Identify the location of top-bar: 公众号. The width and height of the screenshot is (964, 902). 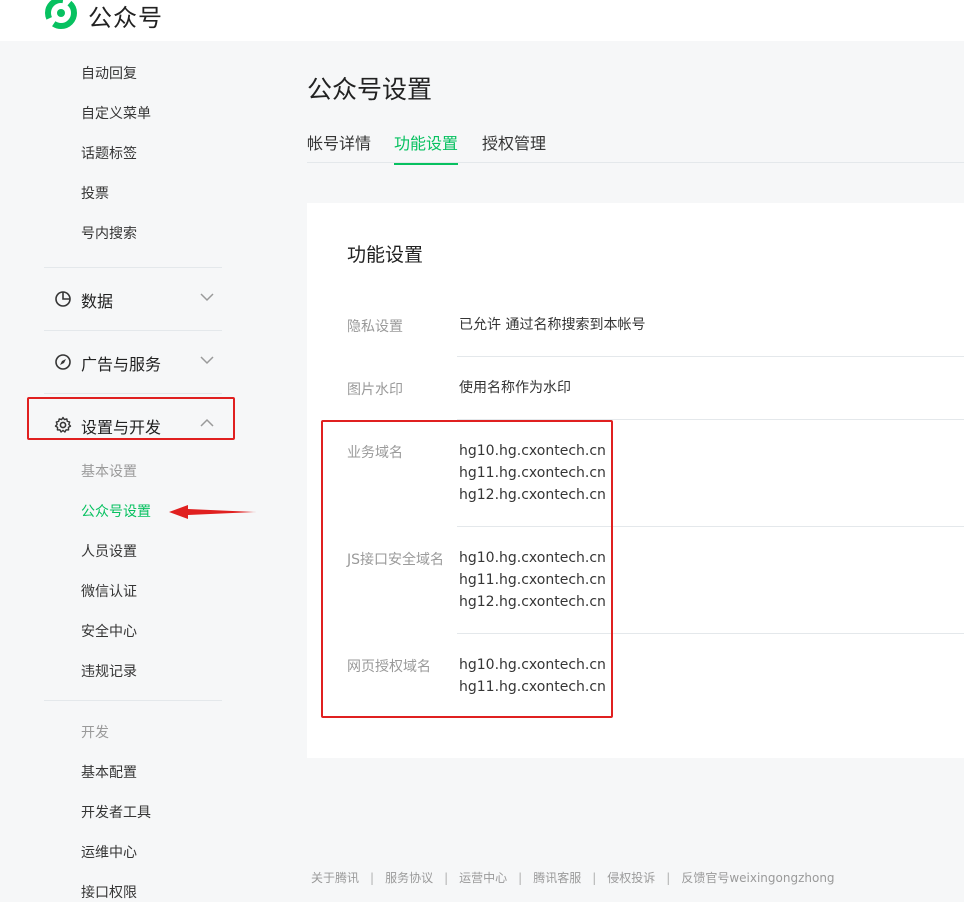
(482, 20).